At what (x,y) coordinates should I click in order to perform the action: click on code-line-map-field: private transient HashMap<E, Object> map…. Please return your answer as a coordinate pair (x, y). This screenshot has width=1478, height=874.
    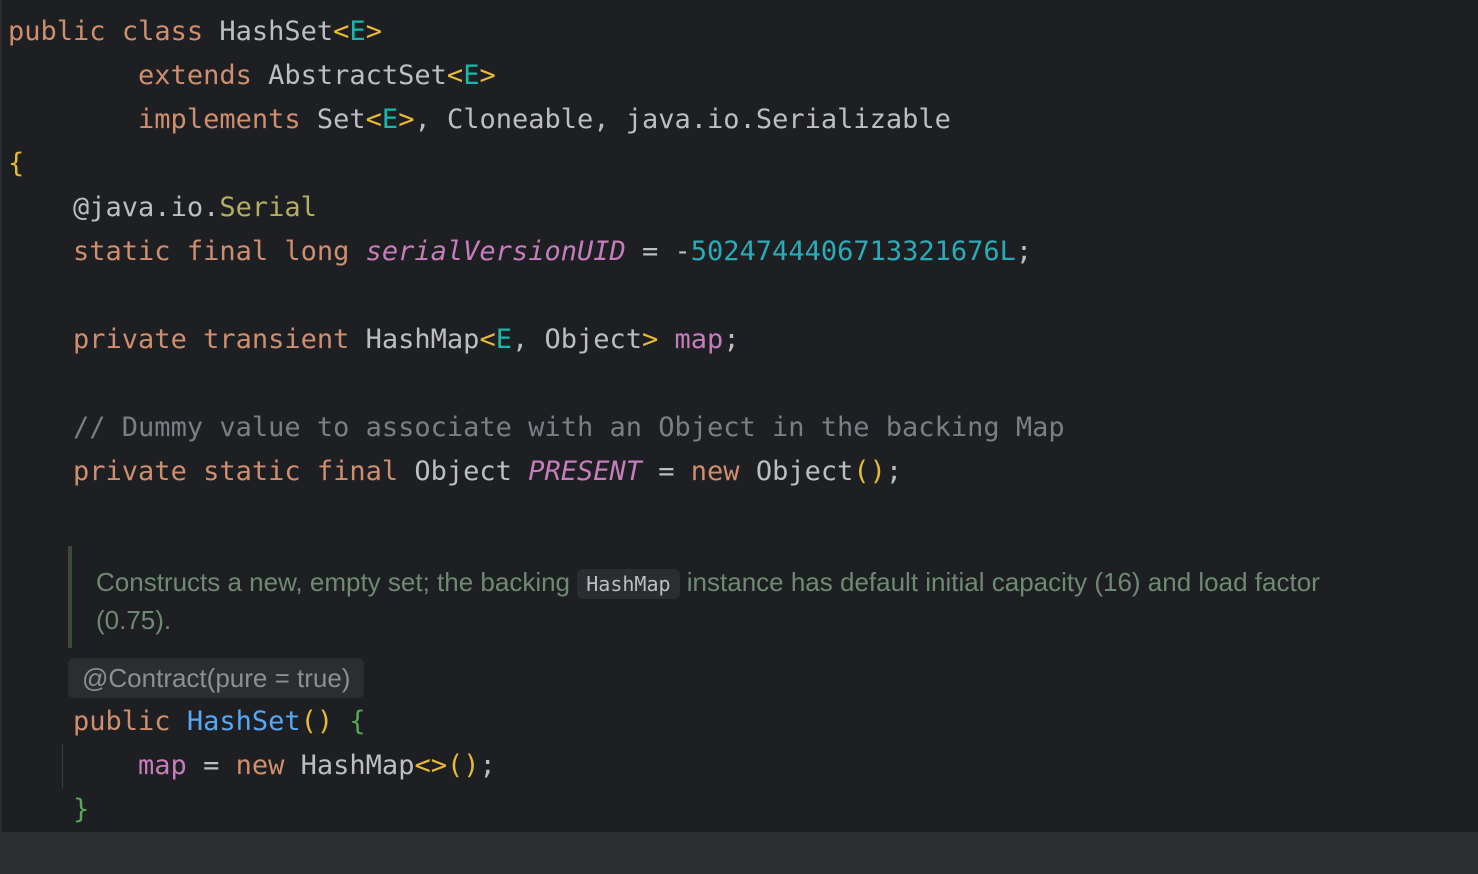
    Looking at the image, I should click on (406, 339).